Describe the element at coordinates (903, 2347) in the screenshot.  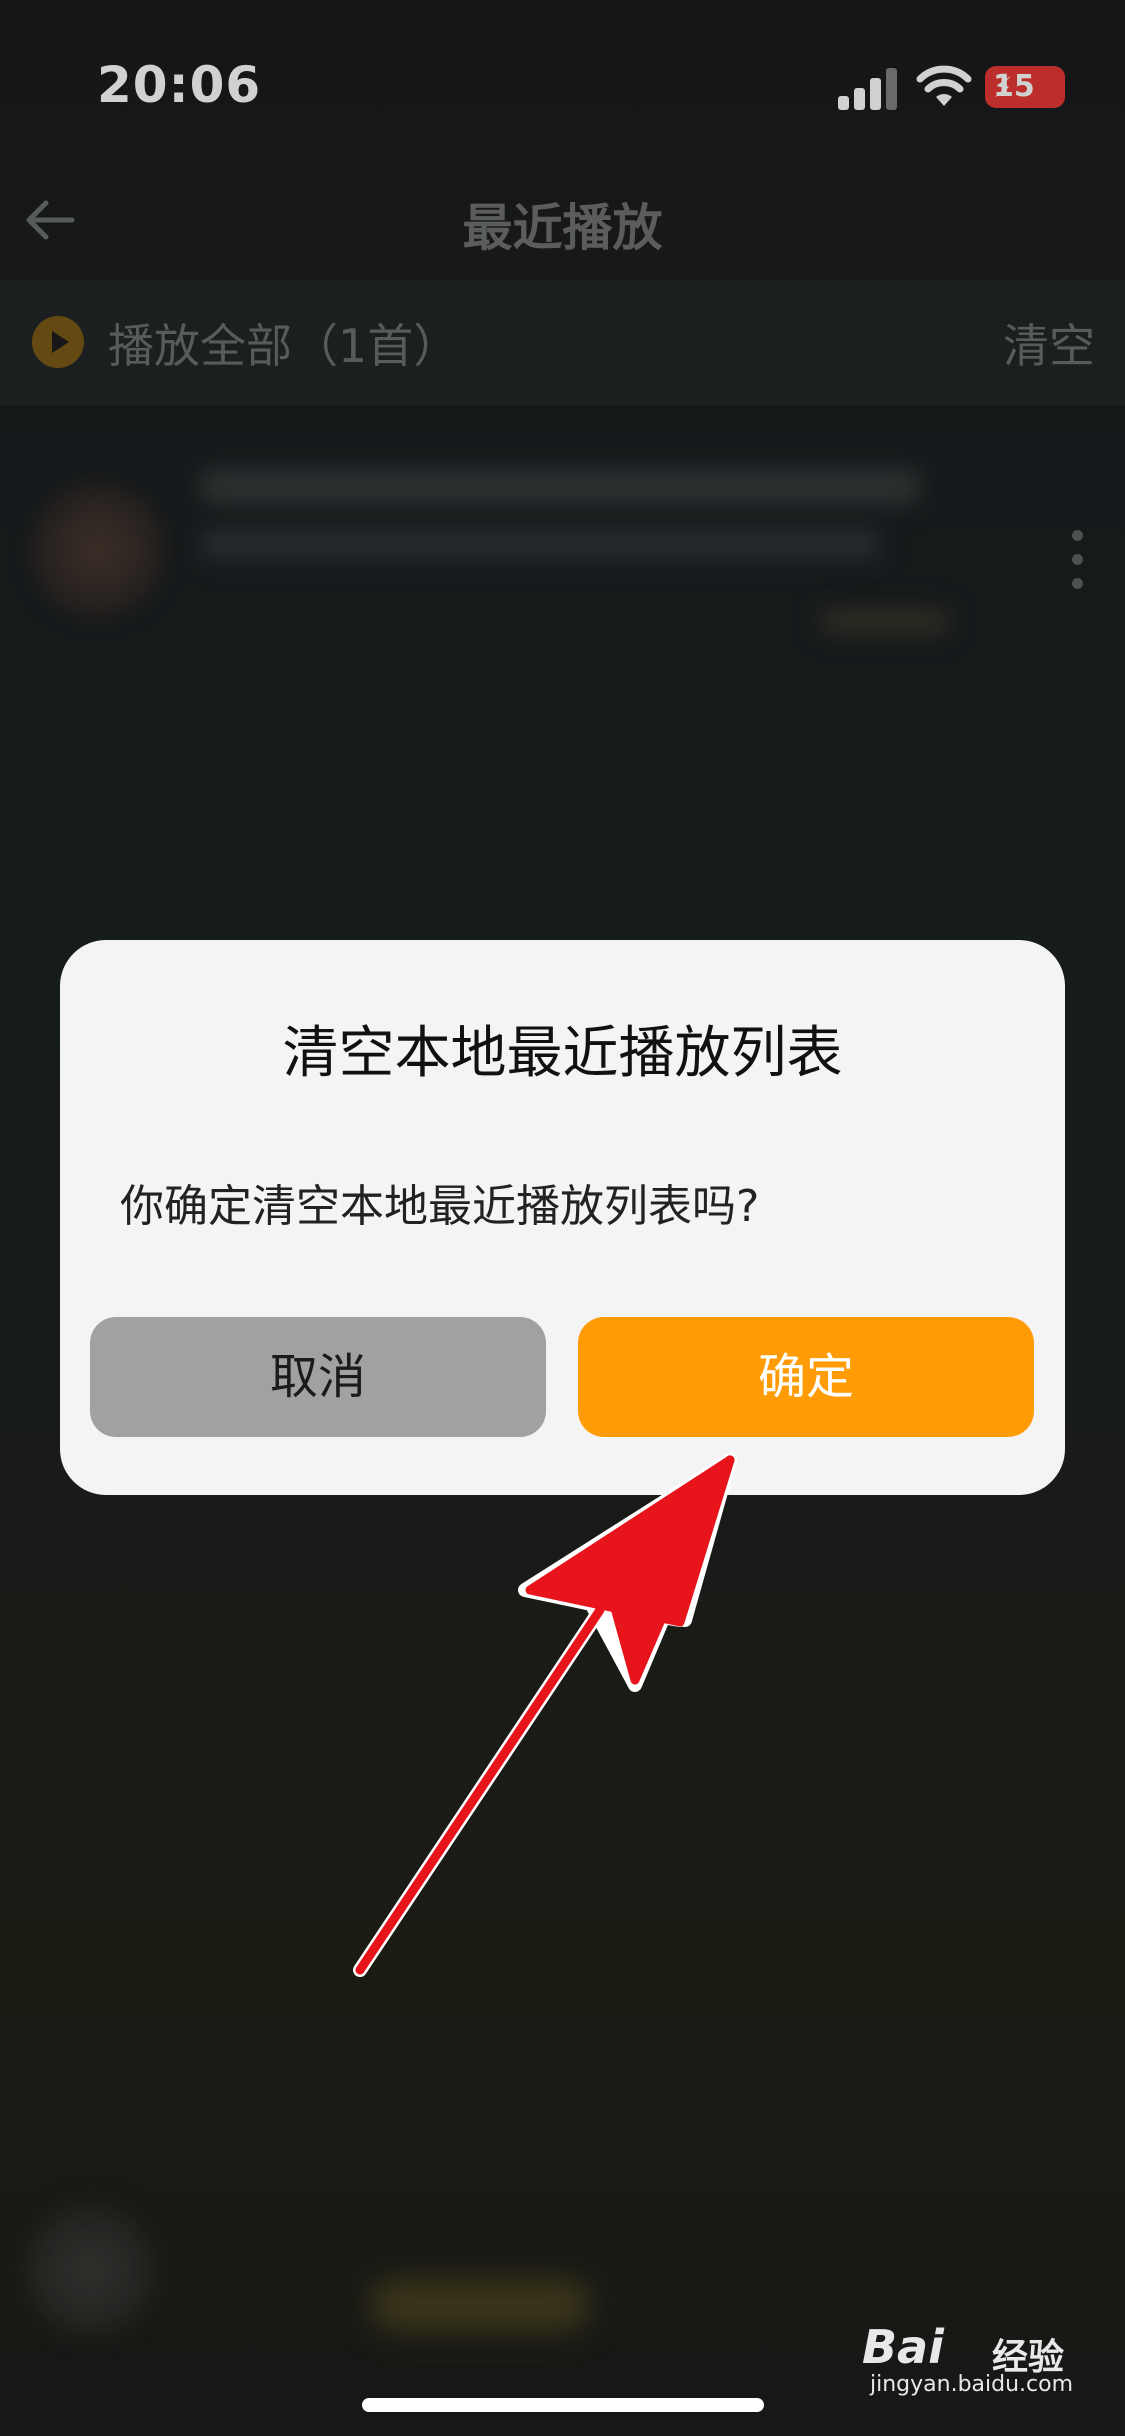
I see `watermark-brand: Bai` at that location.